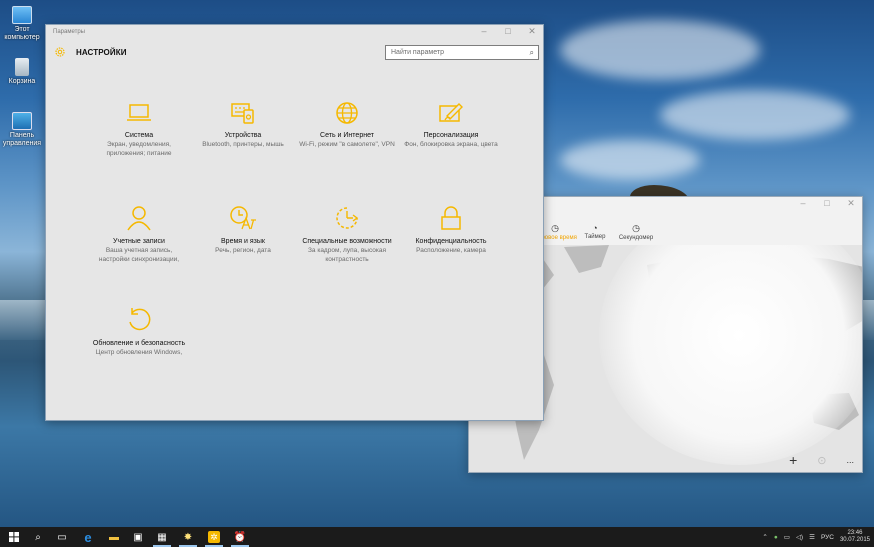 The image size is (874, 547). What do you see at coordinates (243, 241) in the screenshot?
I see `tile-title: Время и язык` at bounding box center [243, 241].